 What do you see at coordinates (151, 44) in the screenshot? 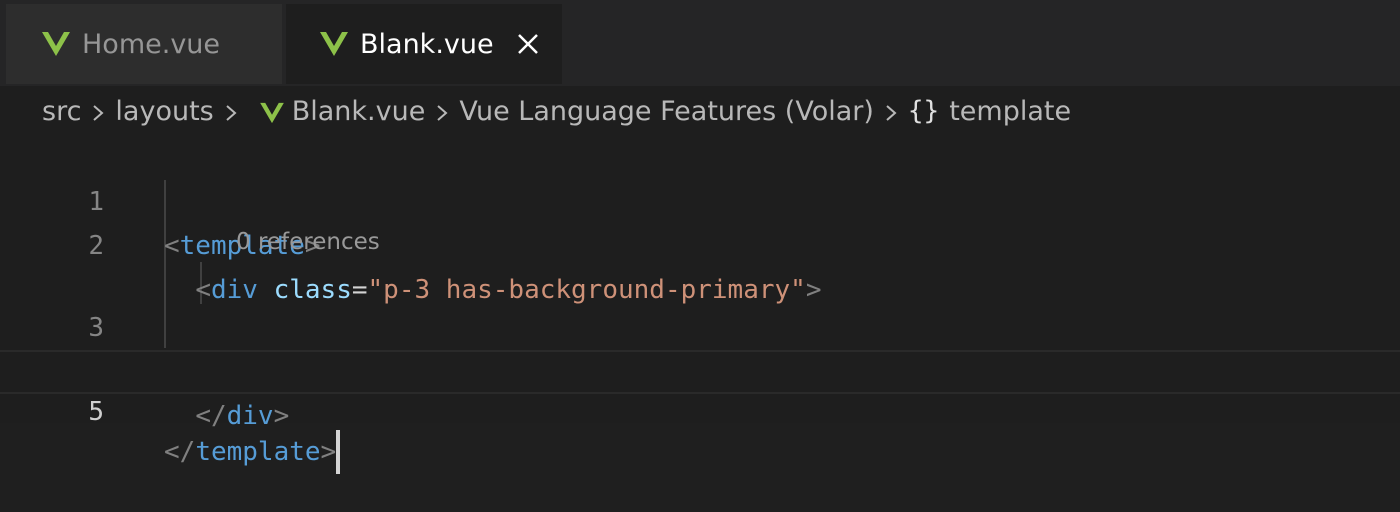
I see `tab-label: Home.vue` at bounding box center [151, 44].